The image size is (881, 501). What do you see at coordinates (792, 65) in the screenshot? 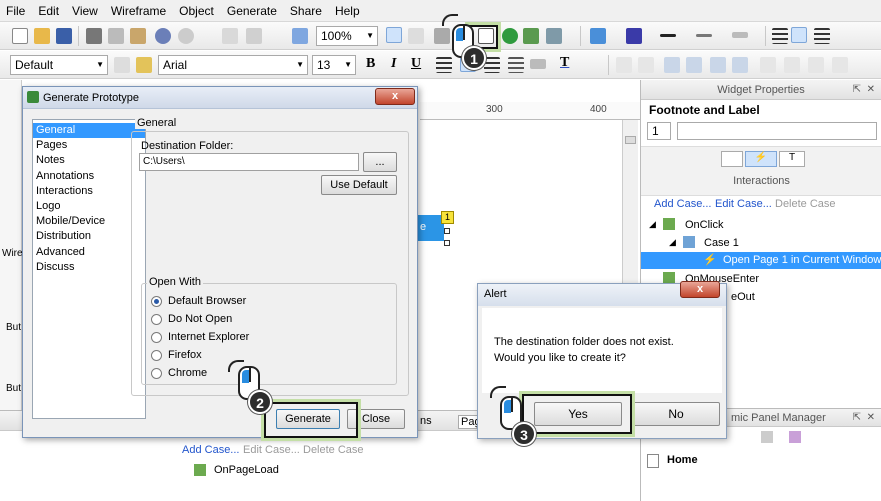
I see `distribute-icon` at bounding box center [792, 65].